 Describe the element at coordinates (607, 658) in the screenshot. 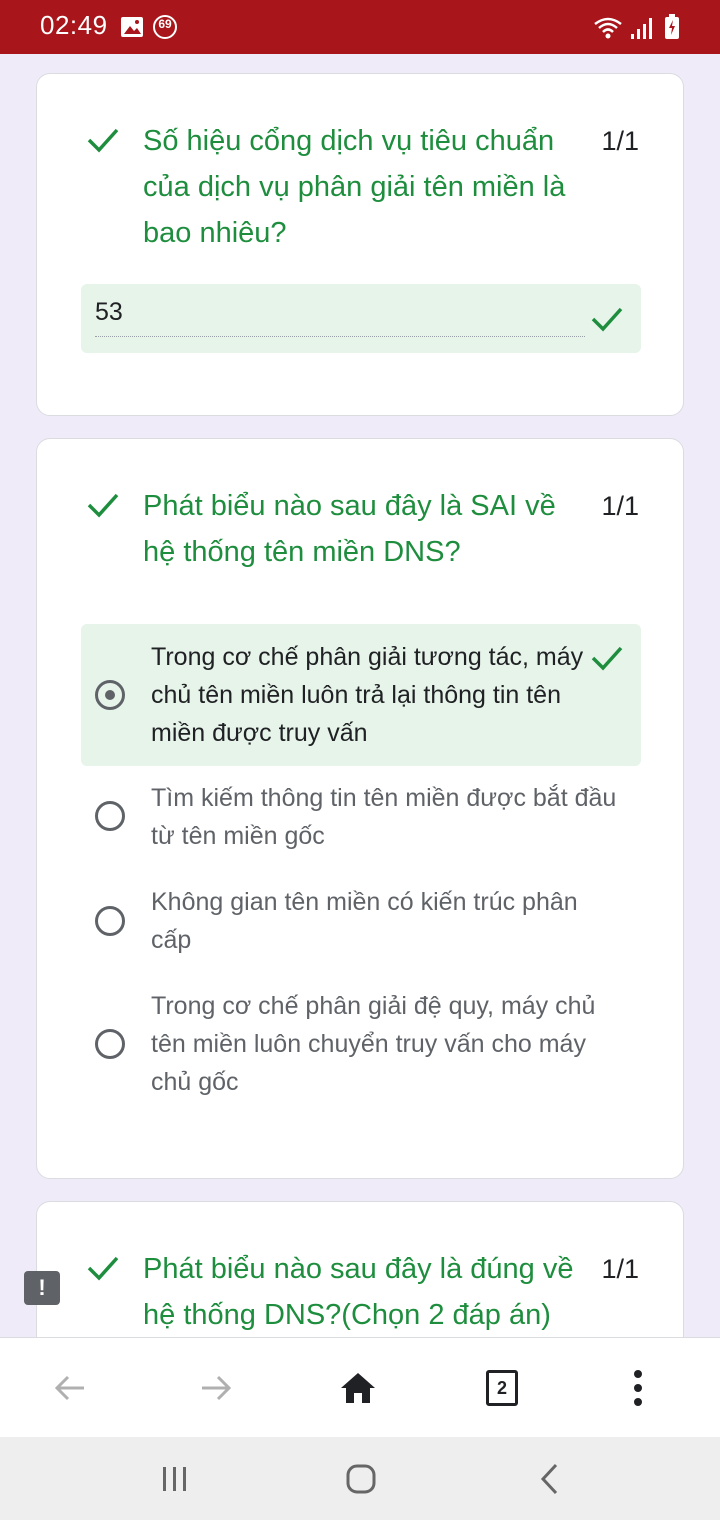

I see `option-correct-check-icon` at that location.